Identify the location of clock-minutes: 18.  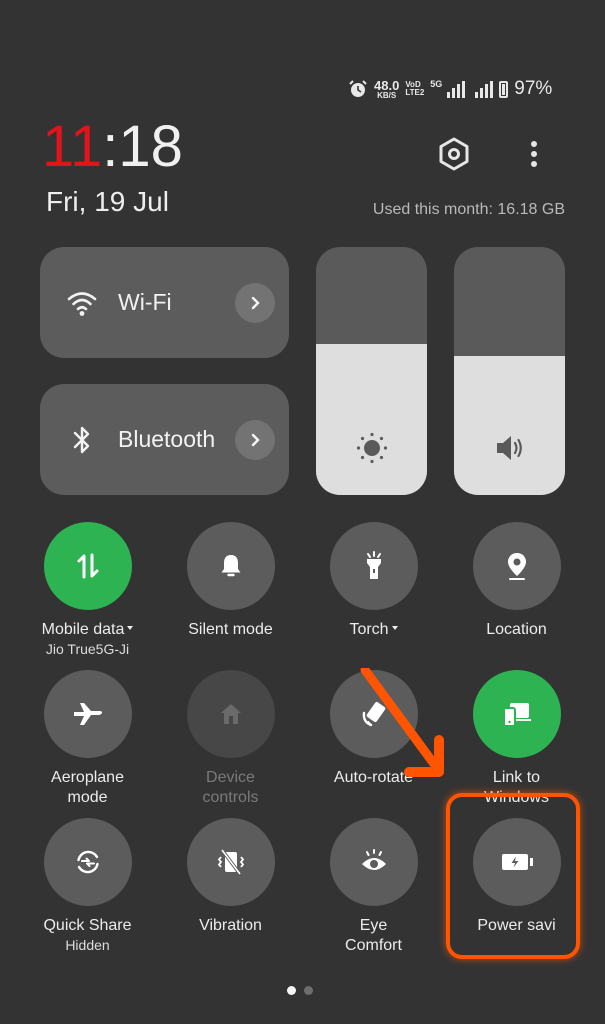
(150, 146).